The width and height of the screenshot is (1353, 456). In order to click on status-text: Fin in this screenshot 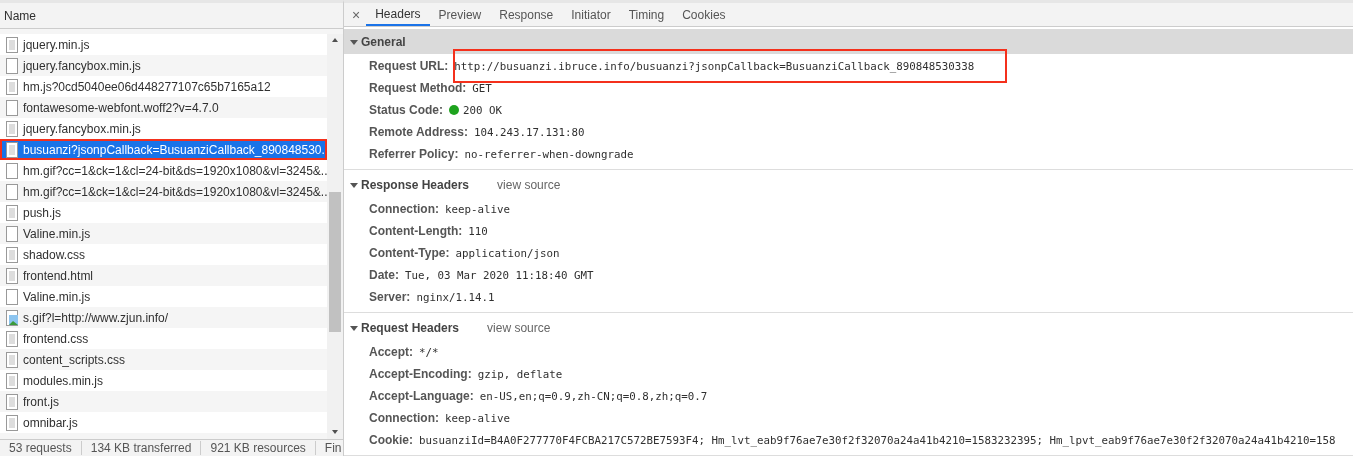, I will do `click(329, 448)`.